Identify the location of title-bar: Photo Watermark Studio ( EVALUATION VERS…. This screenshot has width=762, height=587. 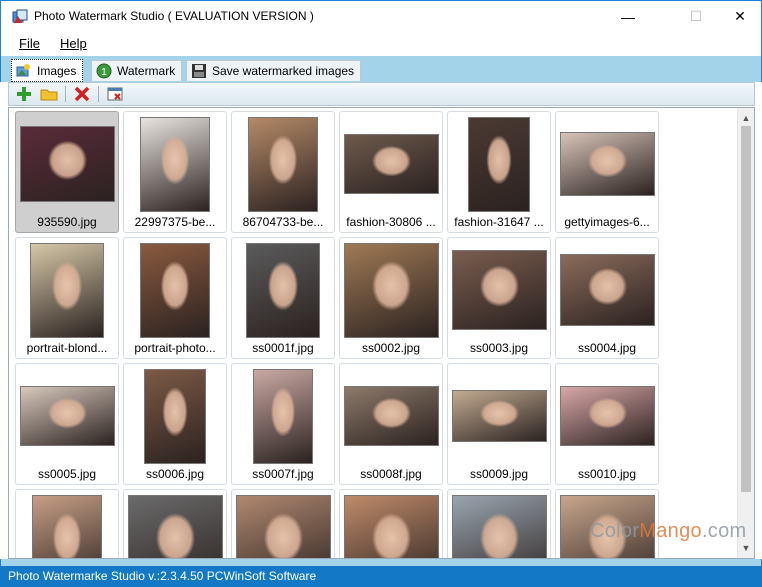
(381, 16).